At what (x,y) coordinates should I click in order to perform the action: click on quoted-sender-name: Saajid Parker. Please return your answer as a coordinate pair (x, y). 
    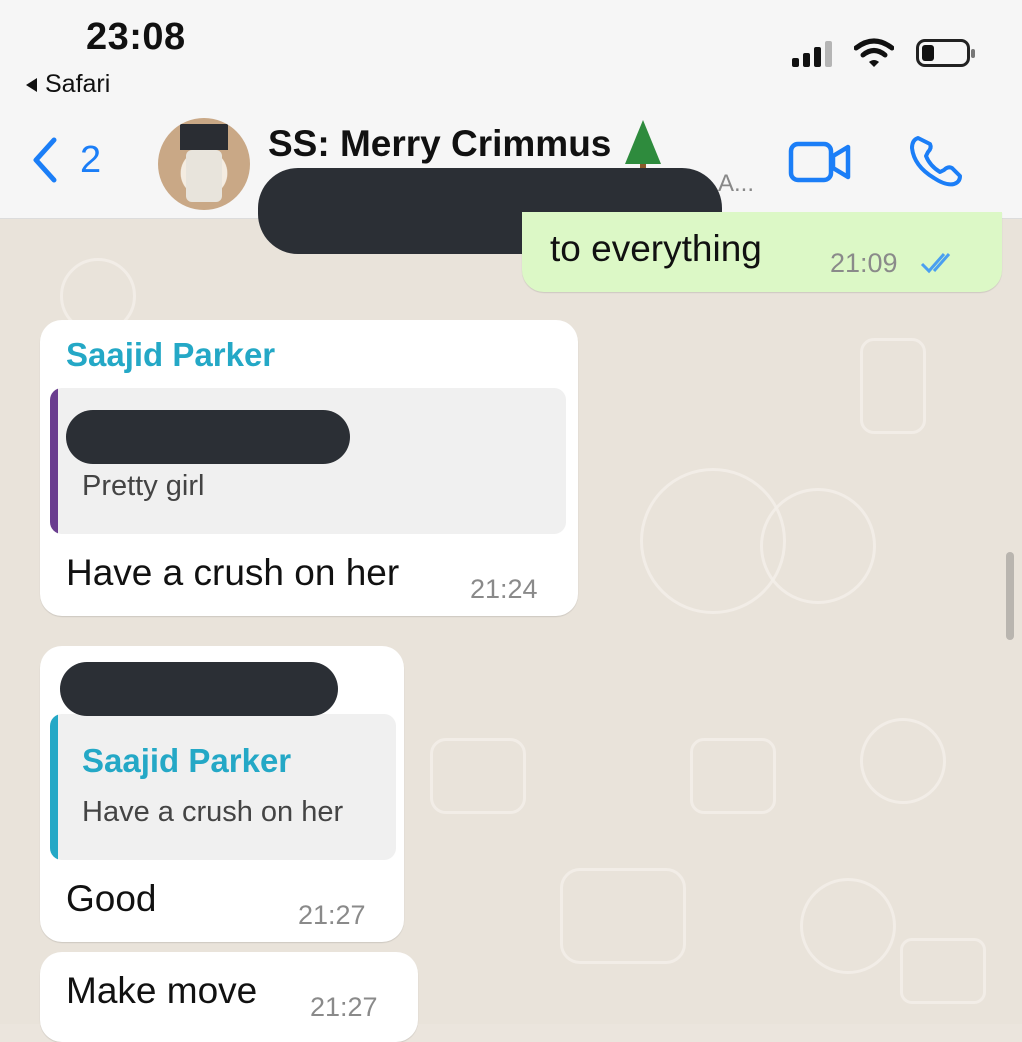
    Looking at the image, I should click on (187, 760).